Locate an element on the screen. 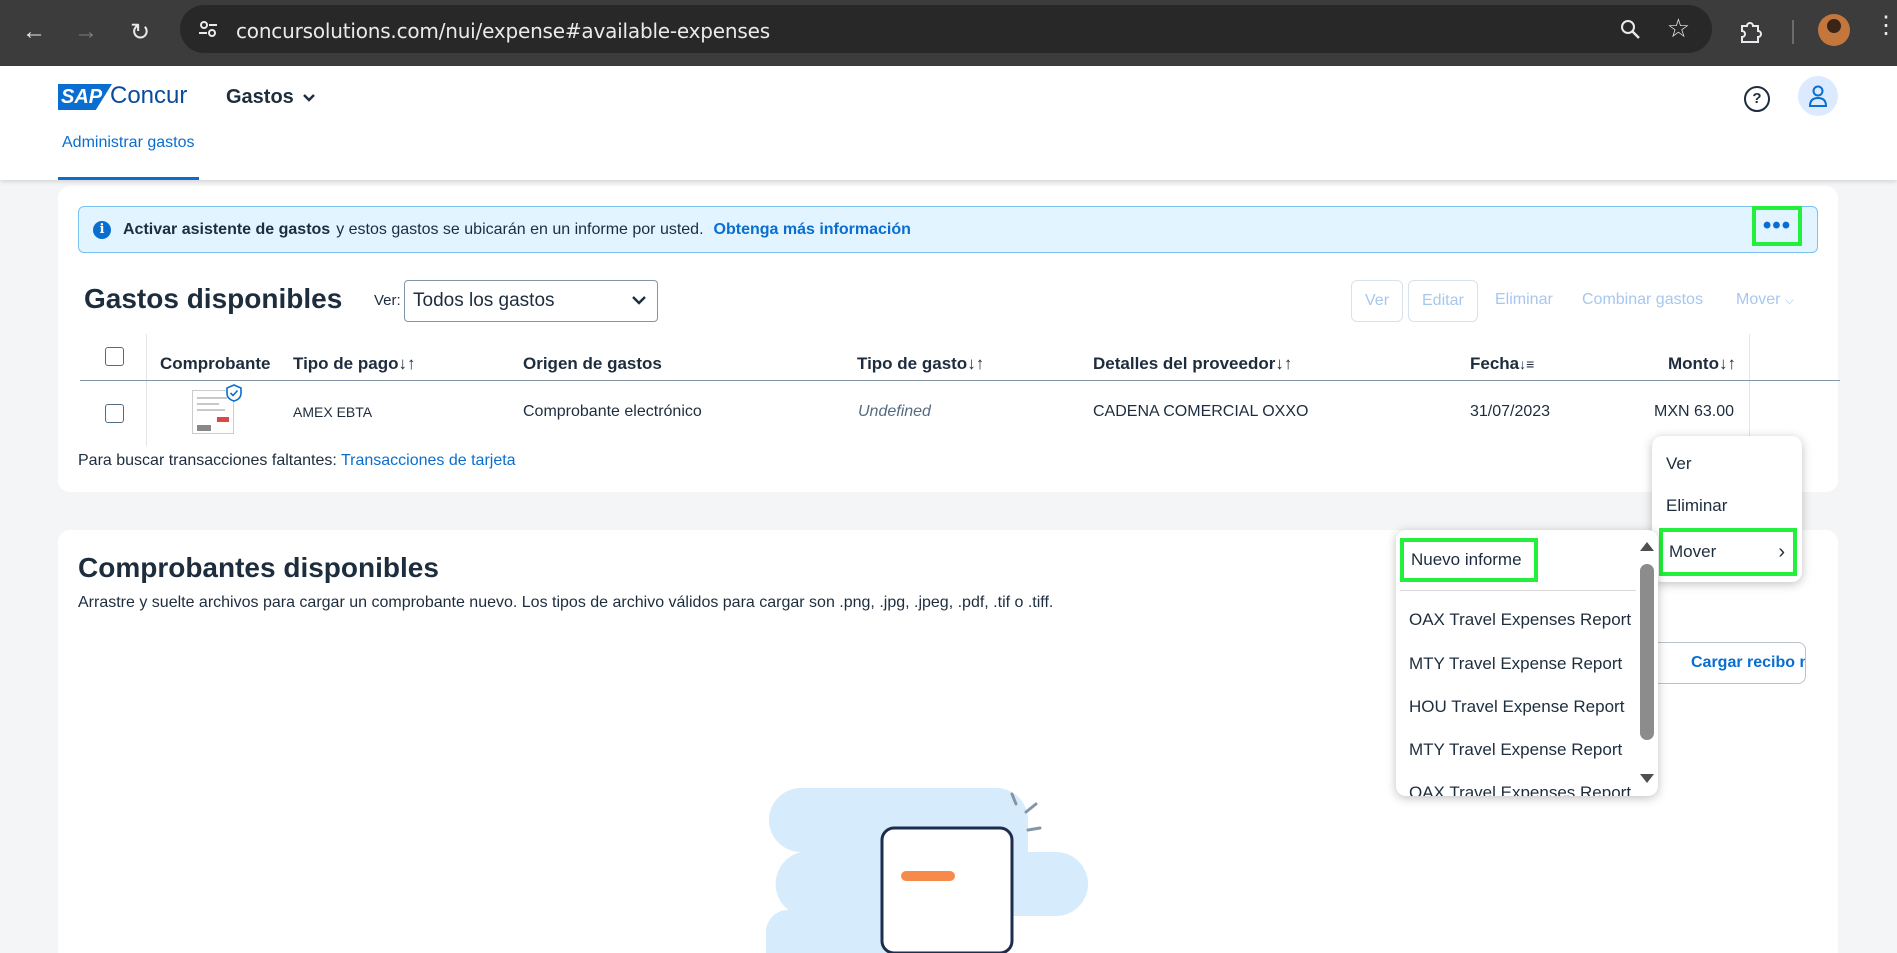 This screenshot has width=1897, height=953. view-select: Todos los gastos is located at coordinates (531, 301).